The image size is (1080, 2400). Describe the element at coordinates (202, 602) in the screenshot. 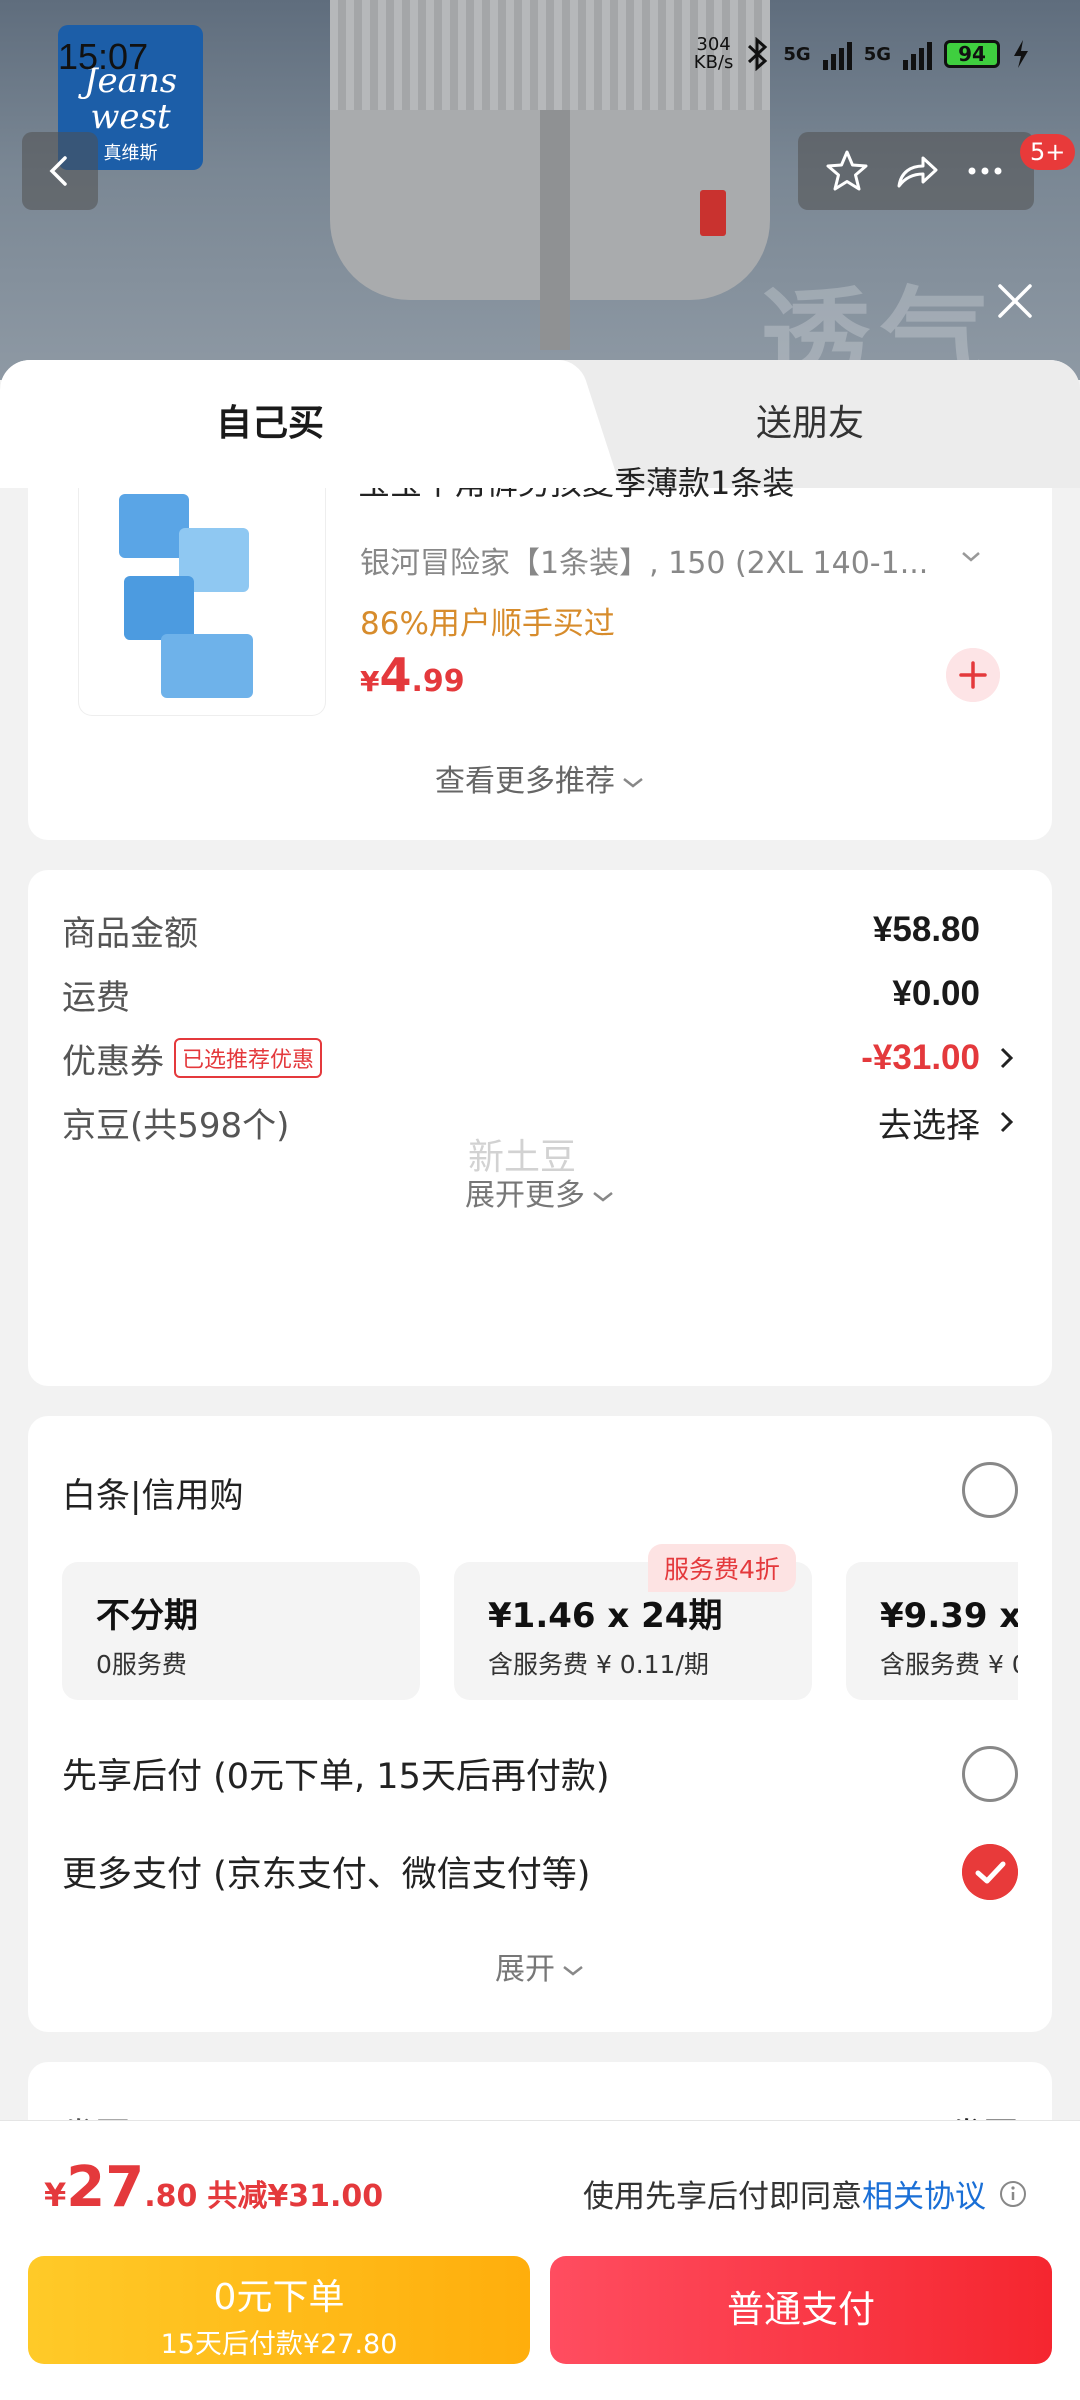

I see `product-thumbnail` at that location.